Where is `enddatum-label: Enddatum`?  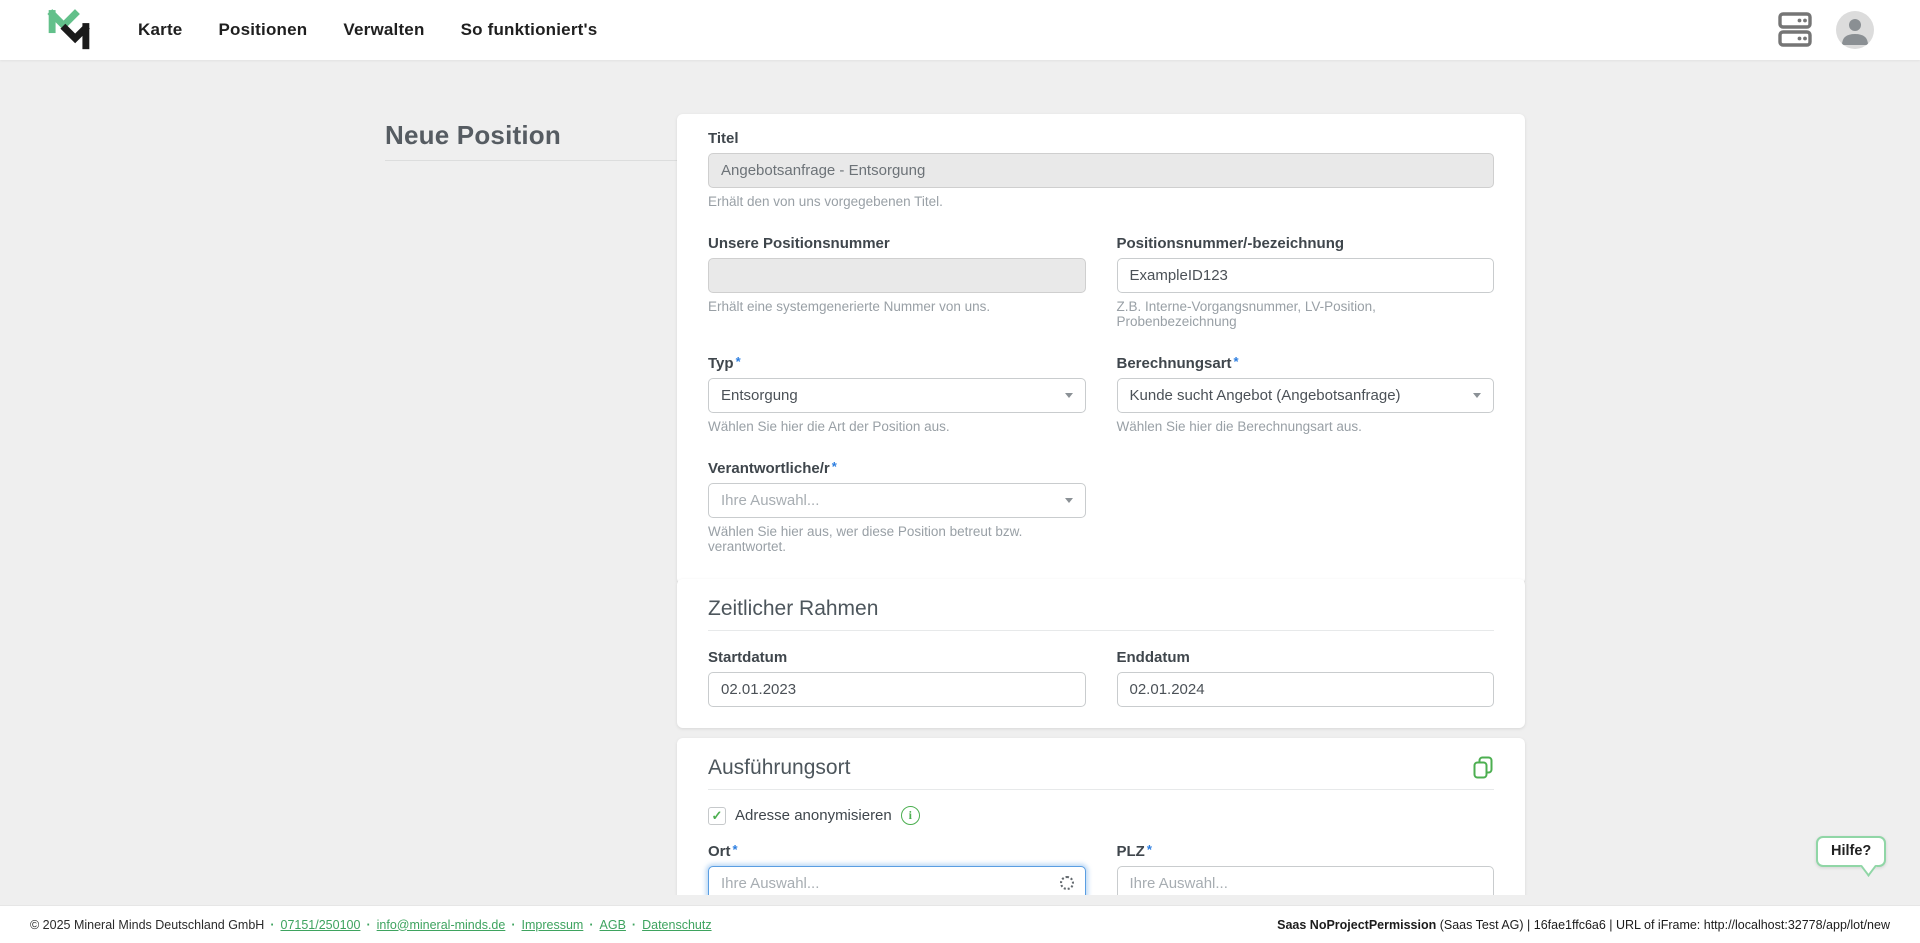
enddatum-label: Enddatum is located at coordinates (1153, 657).